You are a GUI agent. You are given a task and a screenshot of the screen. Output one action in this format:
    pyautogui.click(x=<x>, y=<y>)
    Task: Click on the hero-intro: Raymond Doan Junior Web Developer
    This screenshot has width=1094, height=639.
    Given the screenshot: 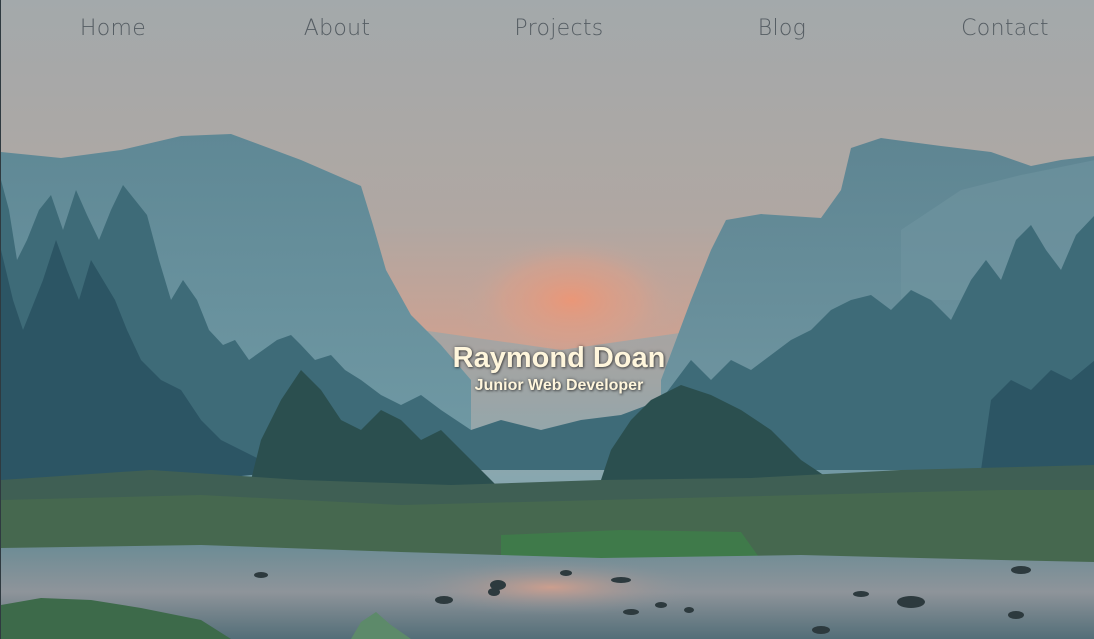 What is the action you would take?
    pyautogui.click(x=547, y=368)
    